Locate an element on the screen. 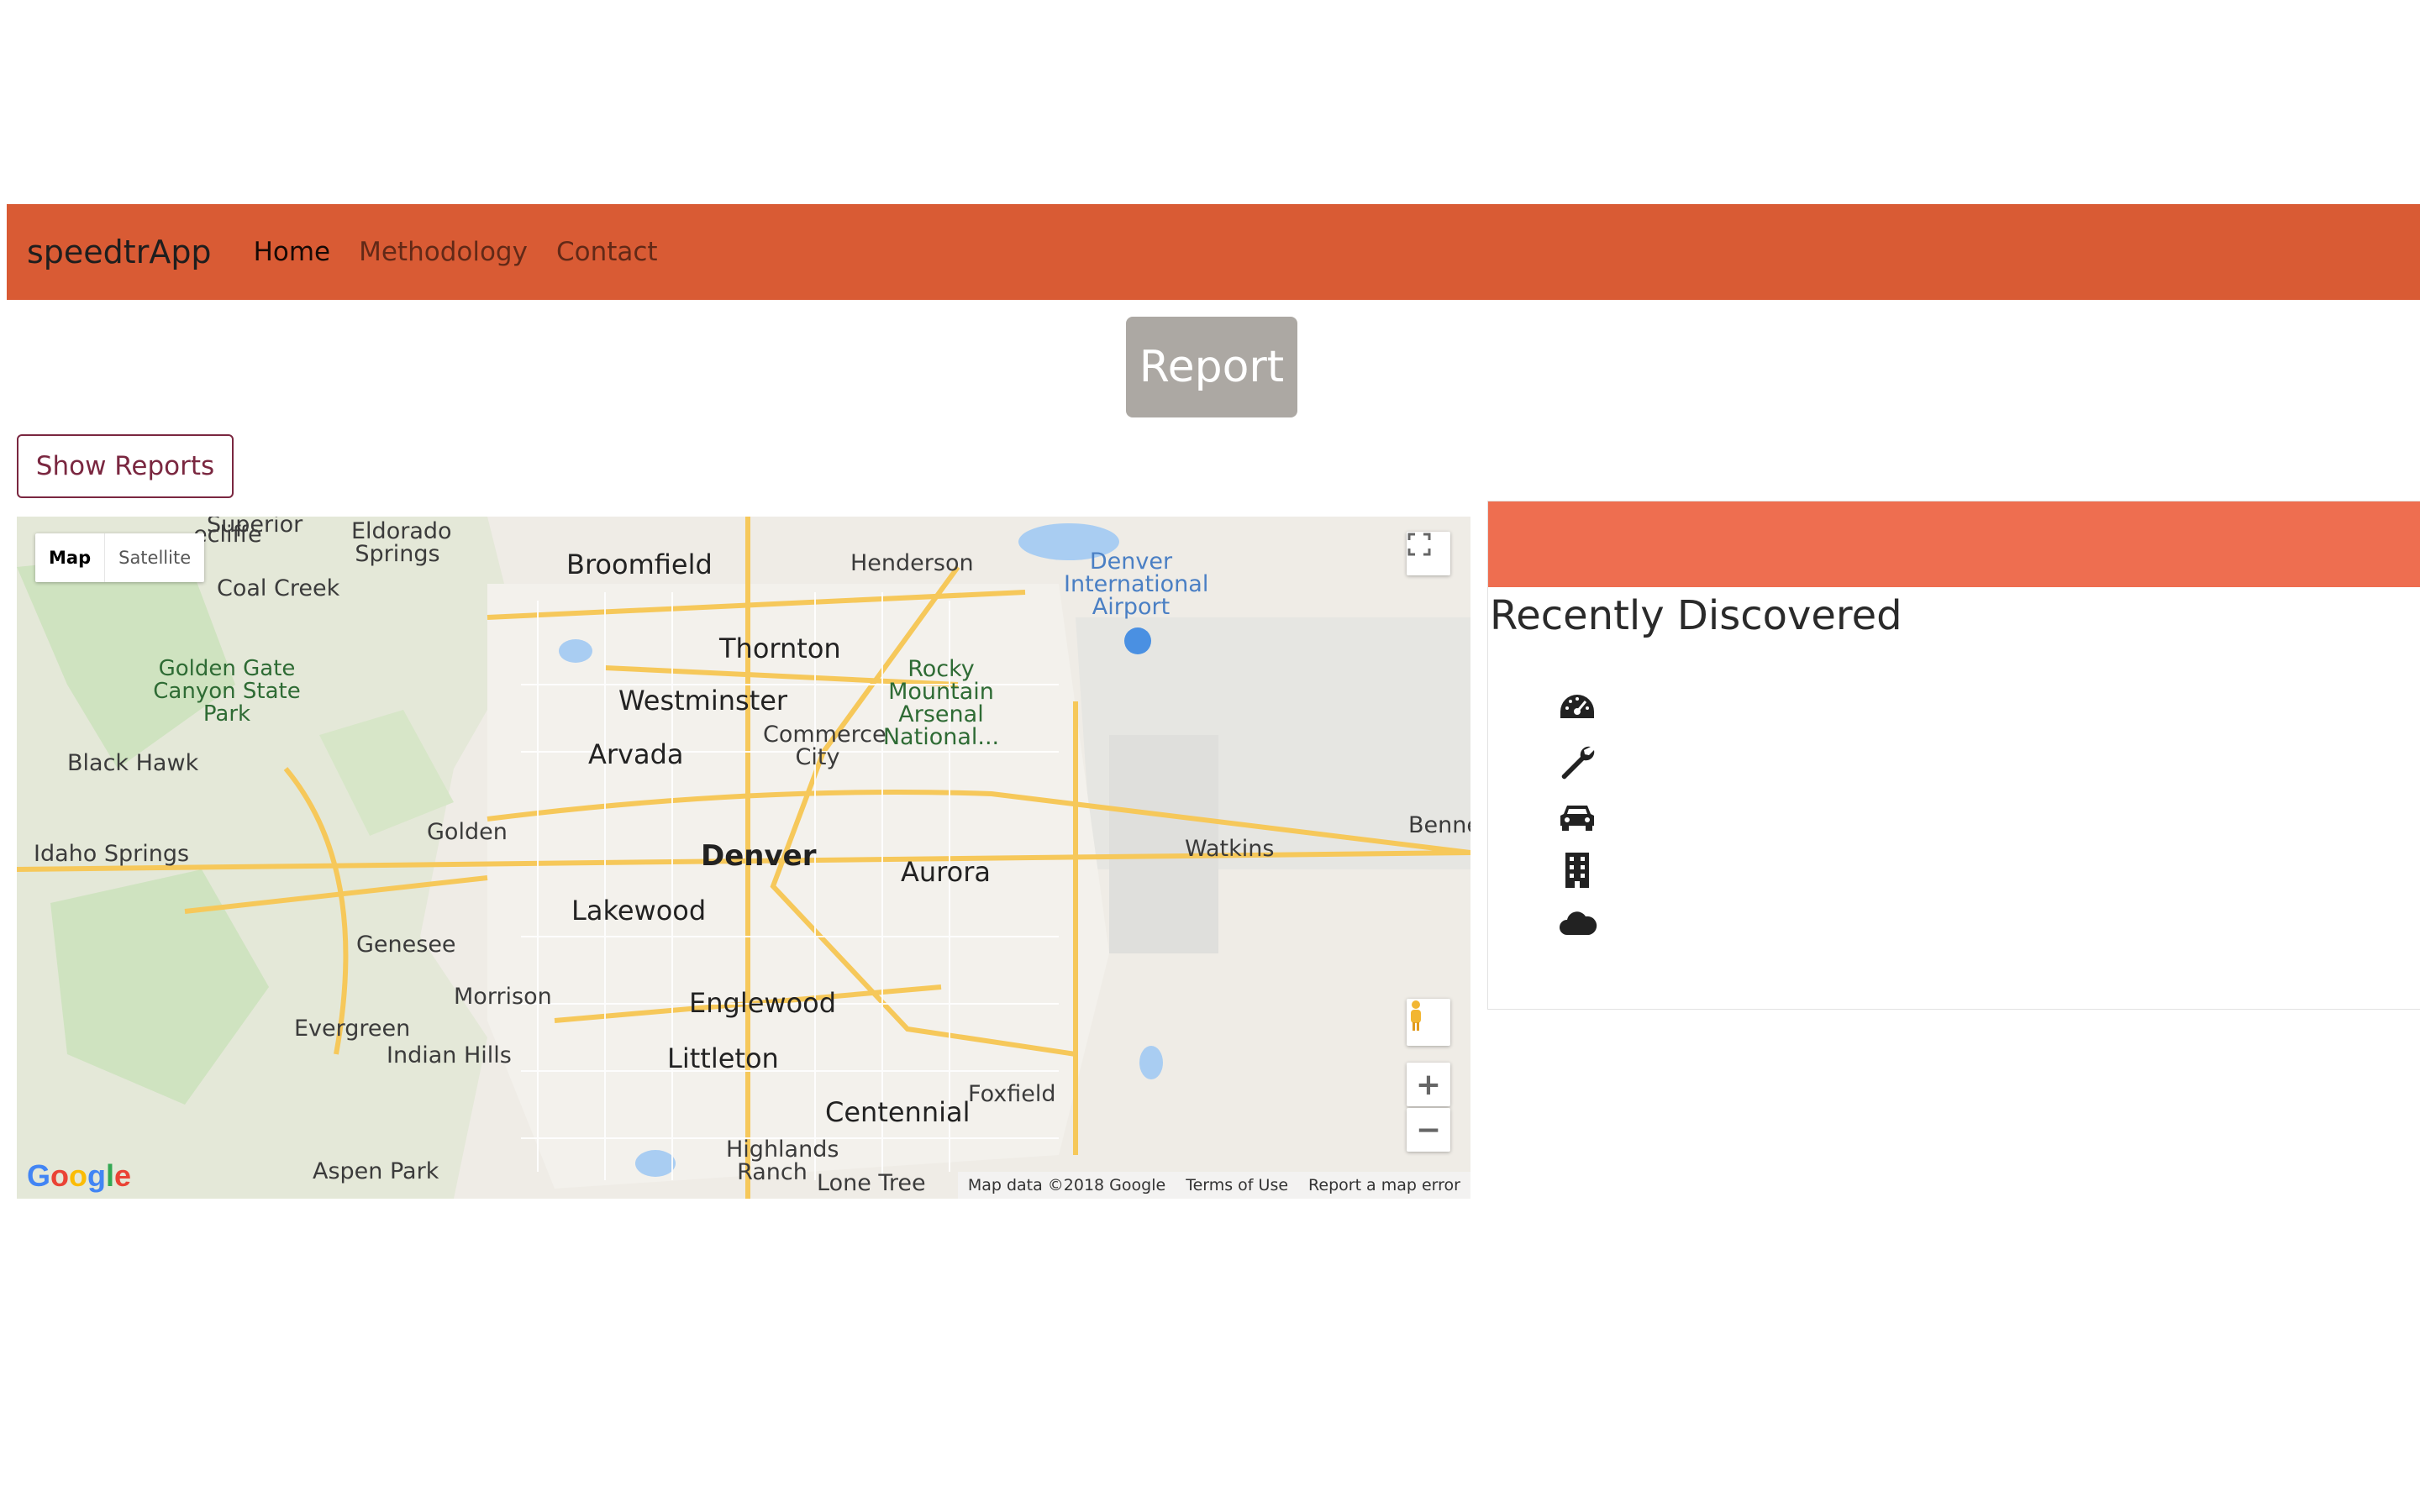  map-label-lone-tree: Lone Tree is located at coordinates (871, 1183).